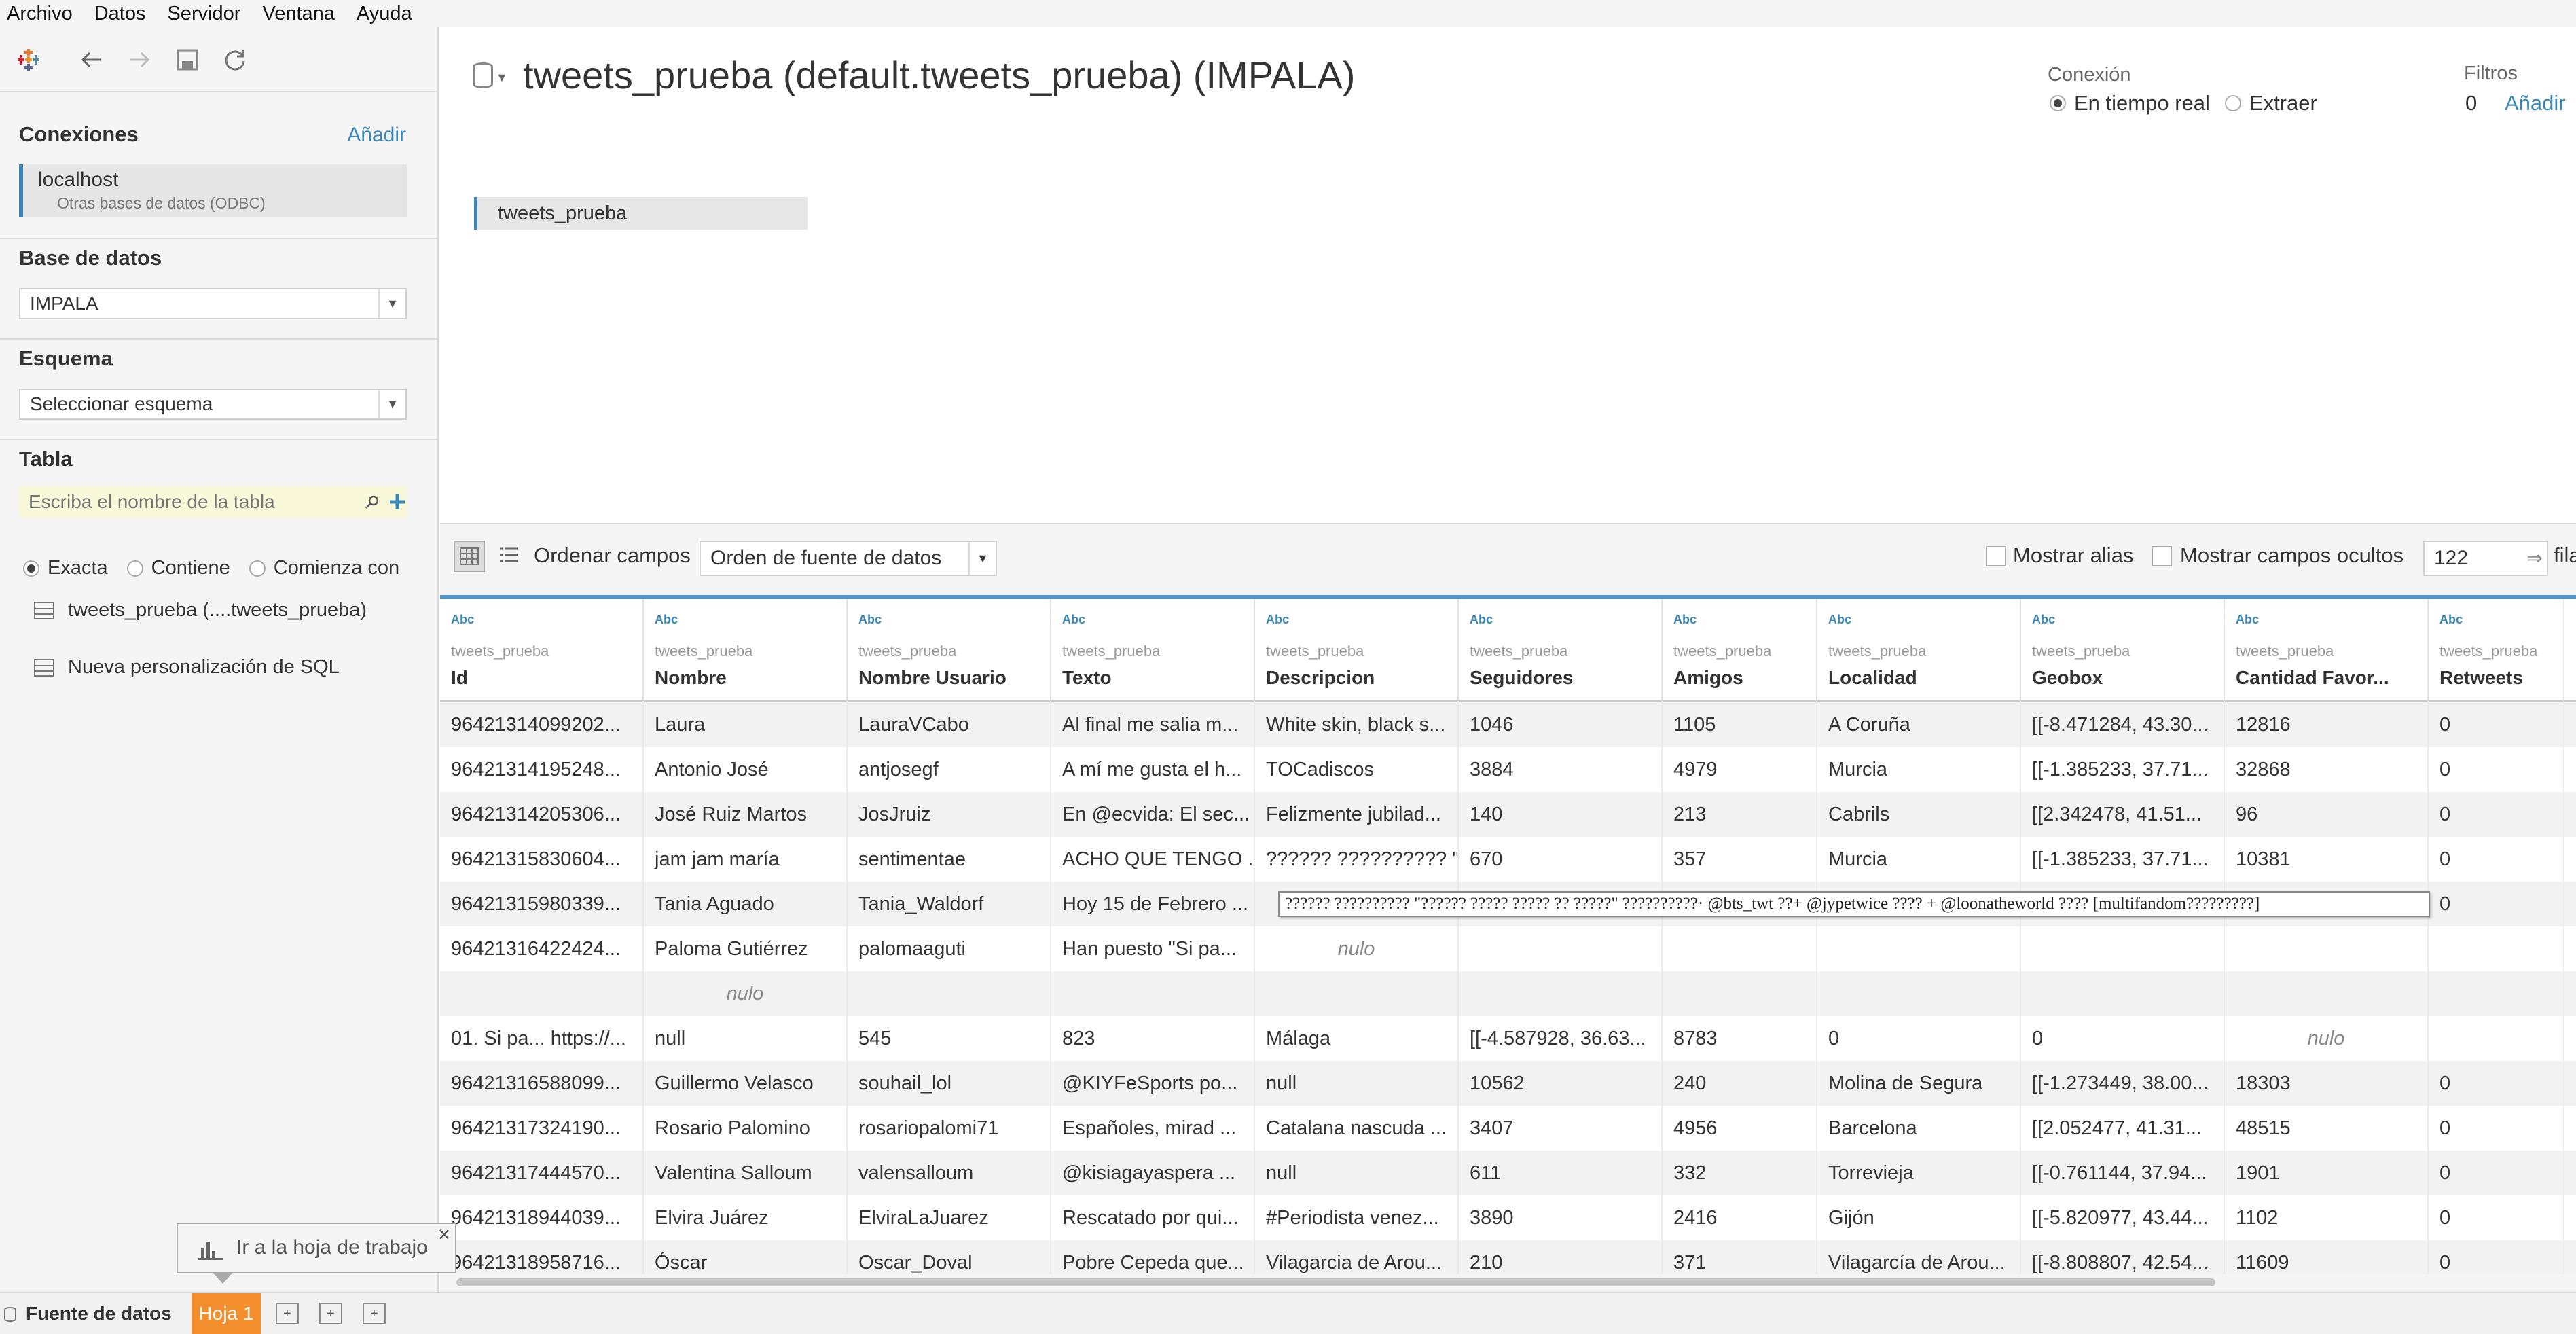 Image resolution: width=2576 pixels, height=1334 pixels. I want to click on table-cell: 670, so click(1561, 859).